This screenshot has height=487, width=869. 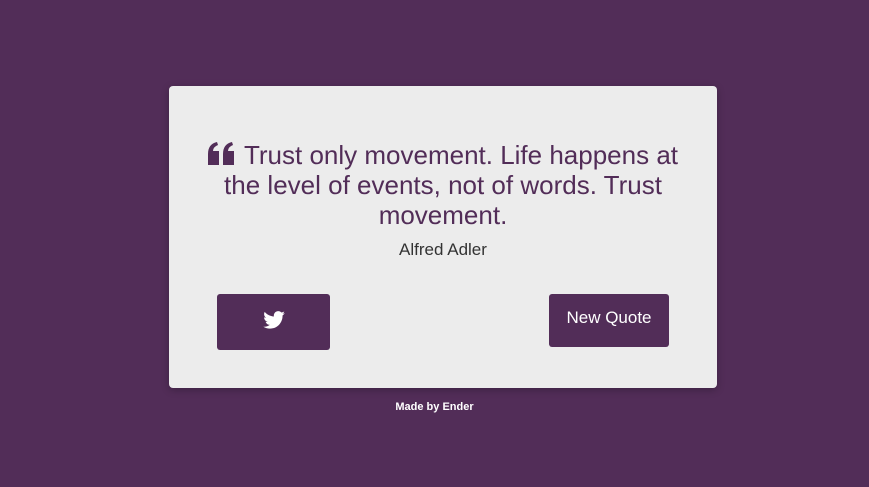 I want to click on new-quote-button: New Quote, so click(x=609, y=320).